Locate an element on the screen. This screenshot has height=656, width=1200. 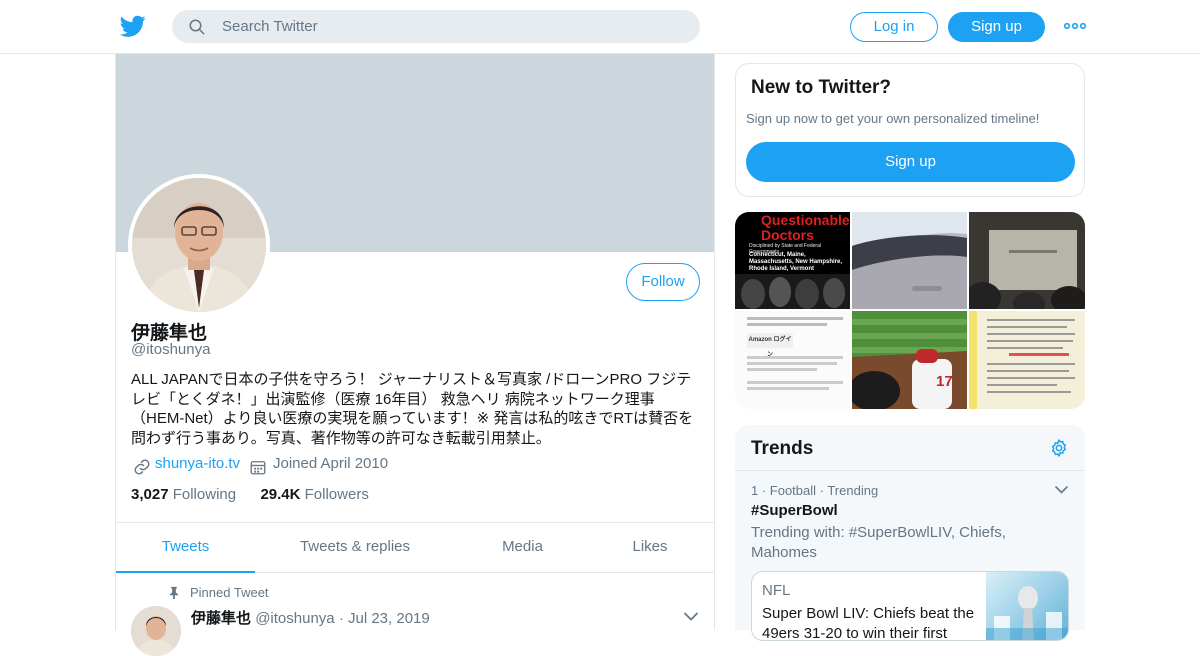
trend-hashtag: #SuperBowl is located at coordinates (794, 510).